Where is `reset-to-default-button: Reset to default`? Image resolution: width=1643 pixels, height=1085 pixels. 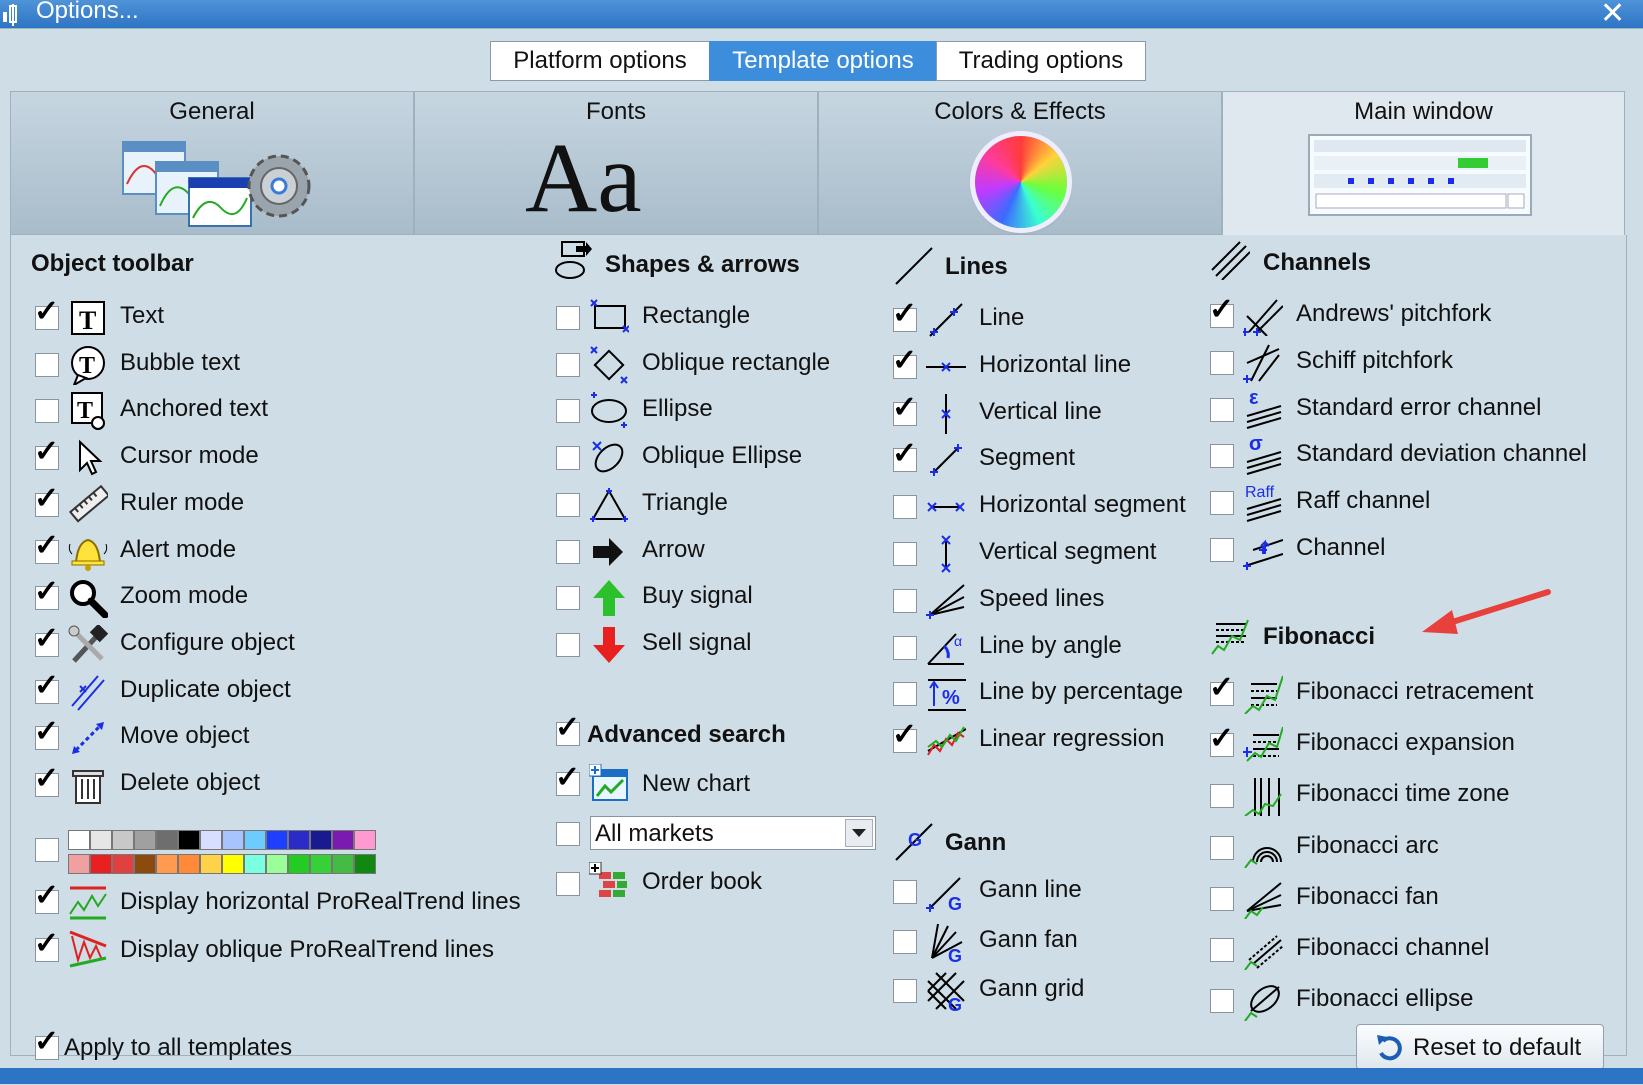
reset-to-default-button: Reset to default is located at coordinates (1480, 1047).